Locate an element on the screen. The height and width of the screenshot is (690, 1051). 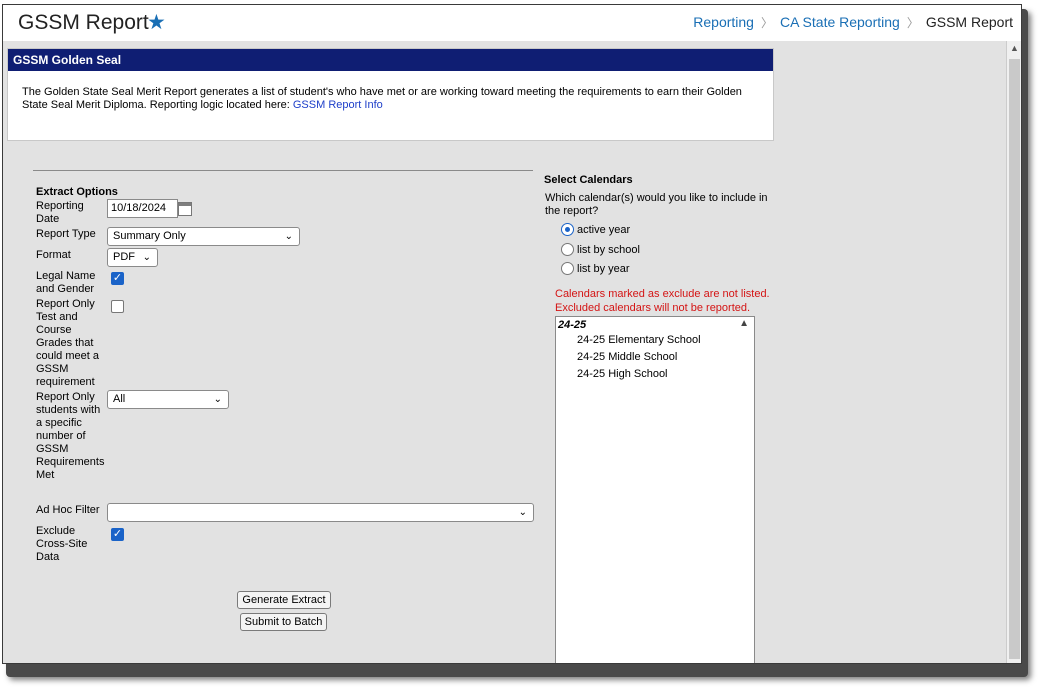
legal-name-checkbox: ✓ is located at coordinates (117, 278).